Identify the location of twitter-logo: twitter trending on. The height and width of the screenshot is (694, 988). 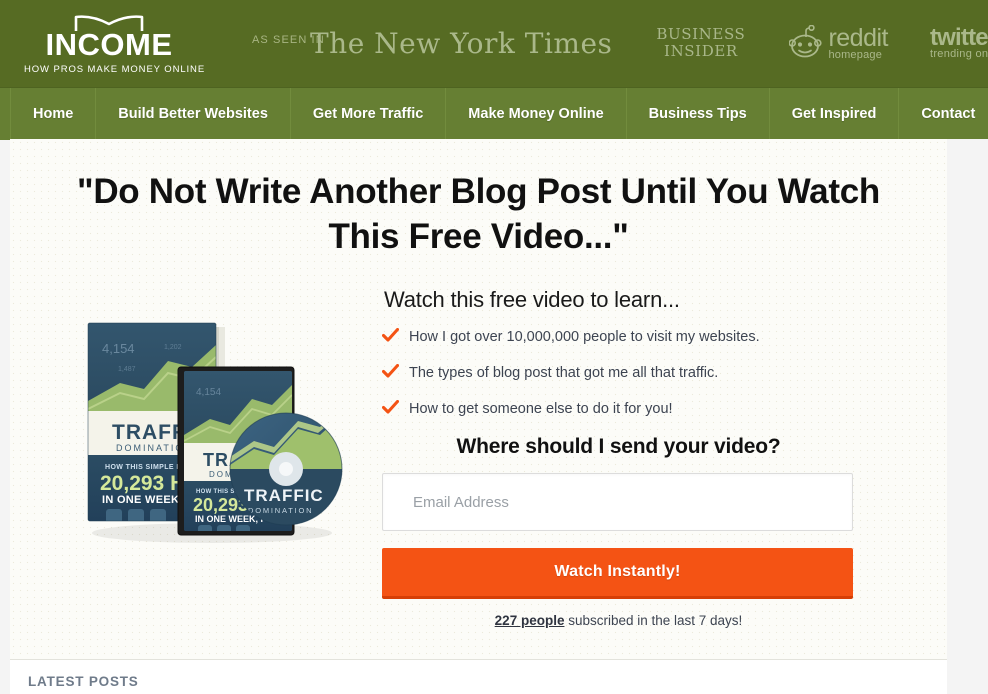
(959, 43).